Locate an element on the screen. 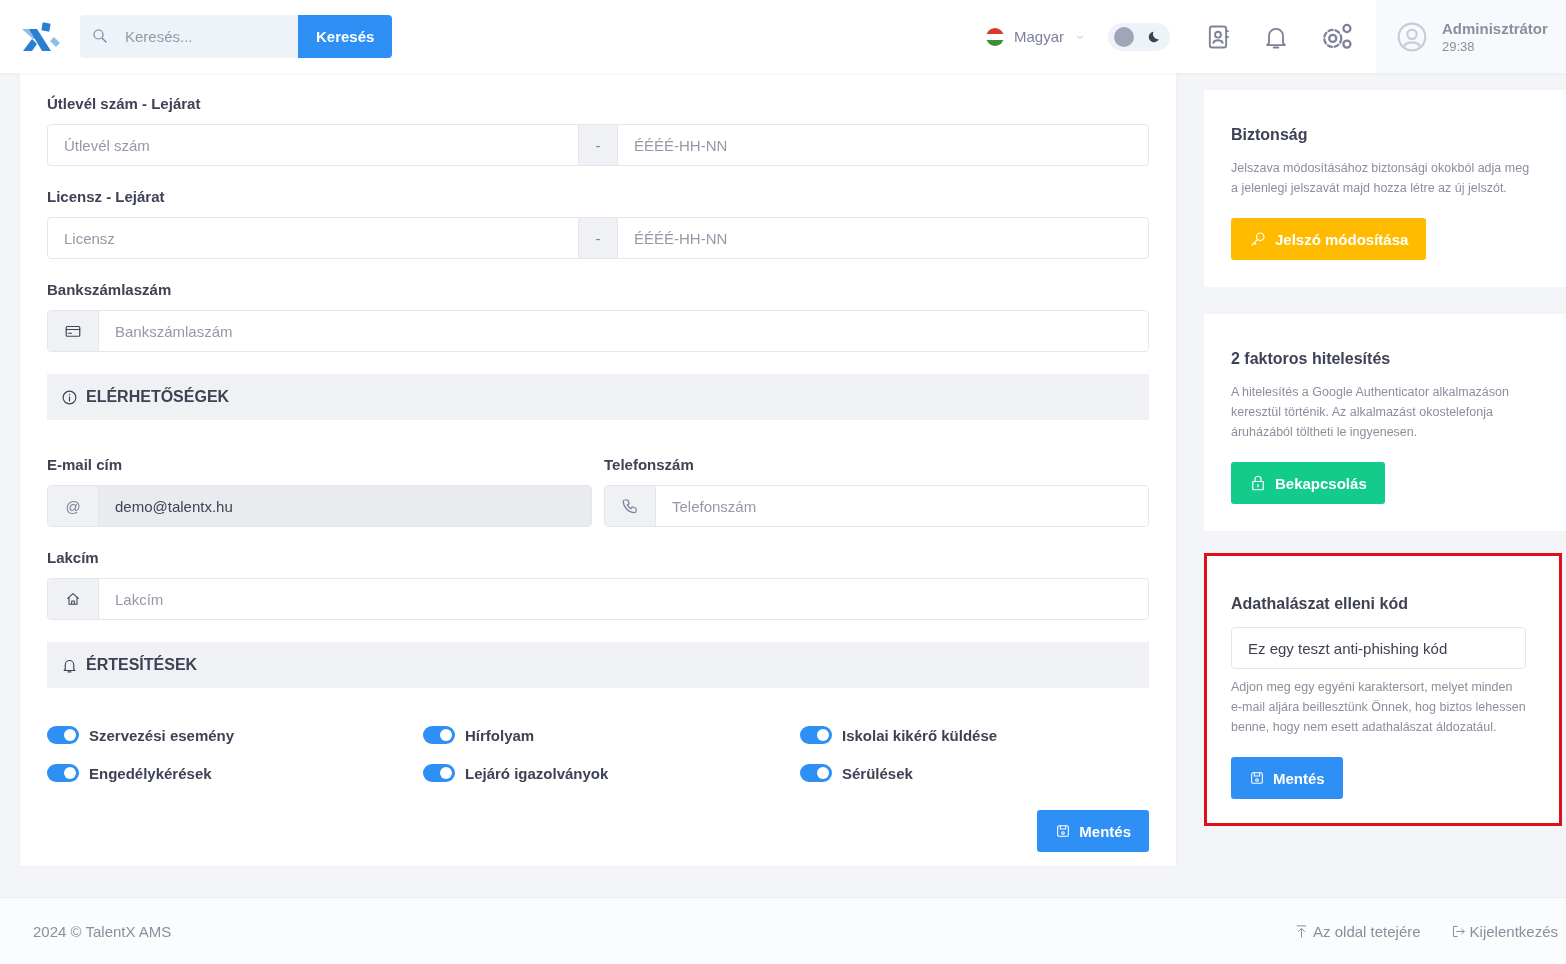 Image resolution: width=1566 pixels, height=964 pixels. anti-phishing-code-field: Ez egy teszt anti-phishing kód is located at coordinates (1378, 648).